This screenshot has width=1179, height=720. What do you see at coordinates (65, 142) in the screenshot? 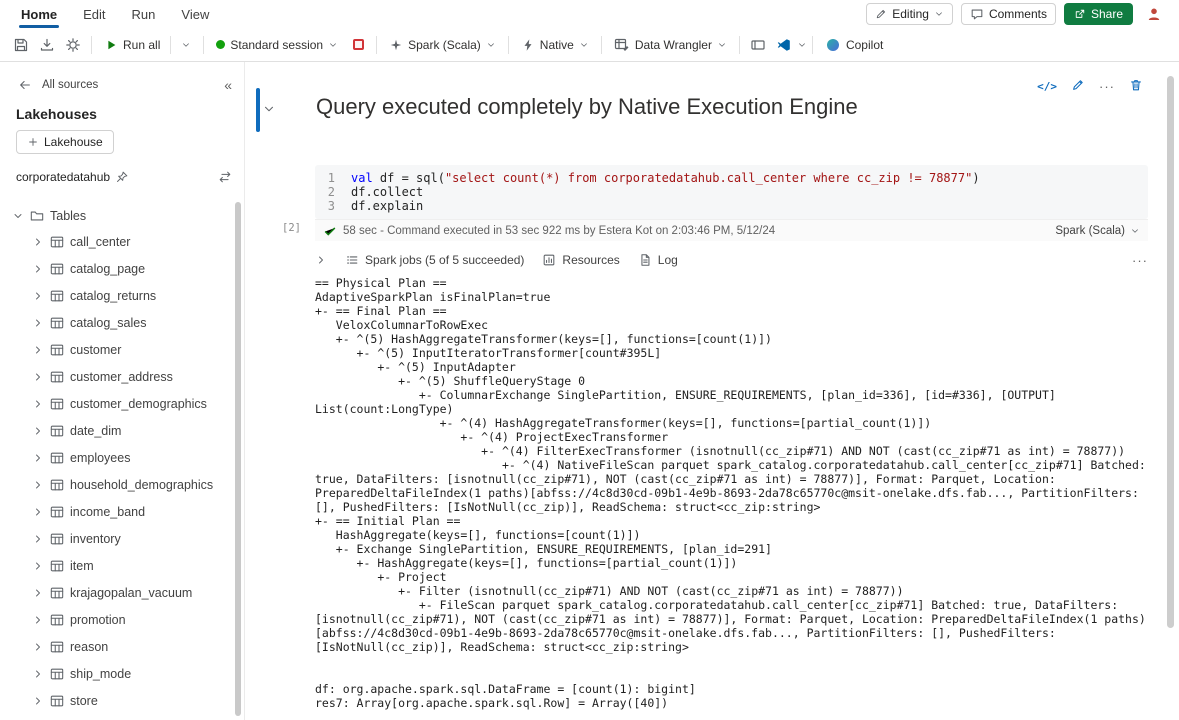
I see `add-lakehouse-button: Lakehouse` at bounding box center [65, 142].